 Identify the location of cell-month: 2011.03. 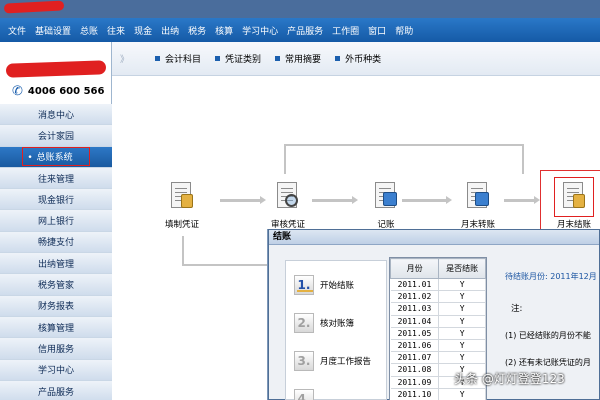
(415, 309).